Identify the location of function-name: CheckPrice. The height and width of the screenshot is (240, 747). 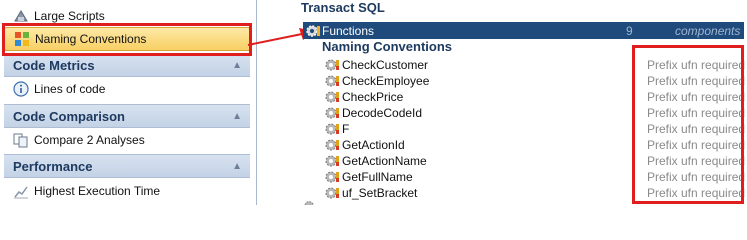
(373, 97).